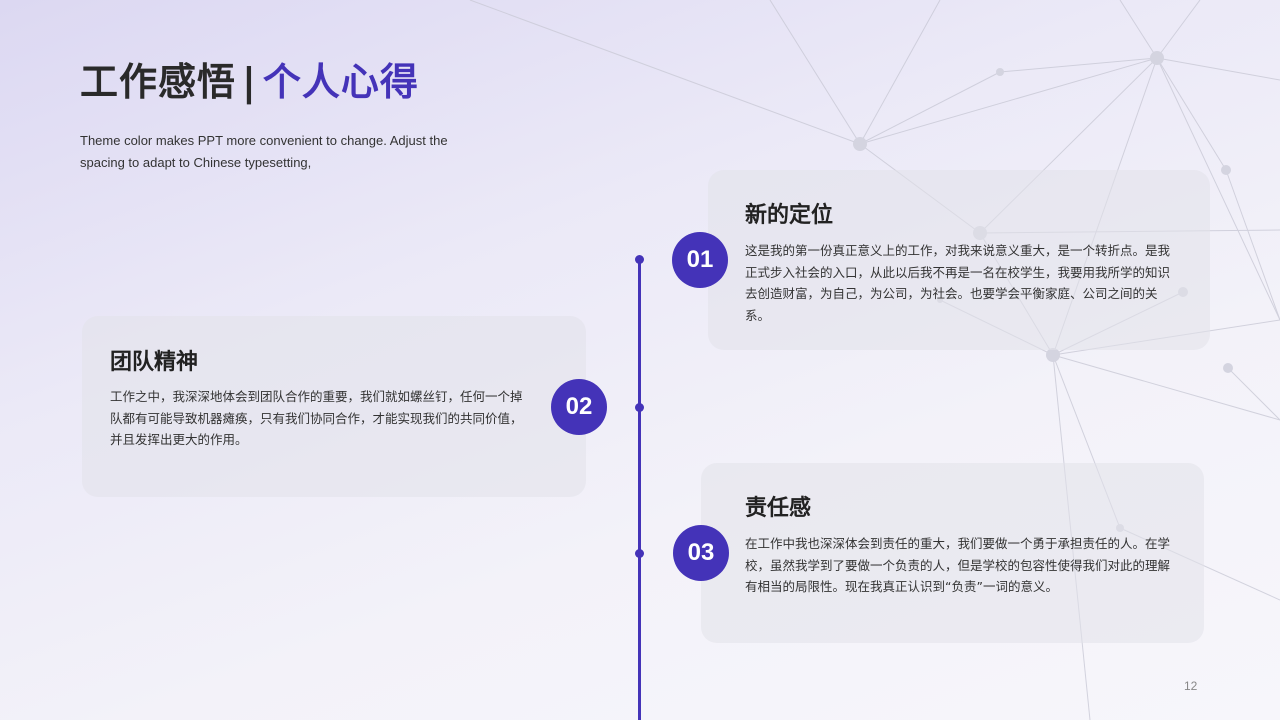  I want to click on card-title-responsibility: 责任感, so click(778, 508).